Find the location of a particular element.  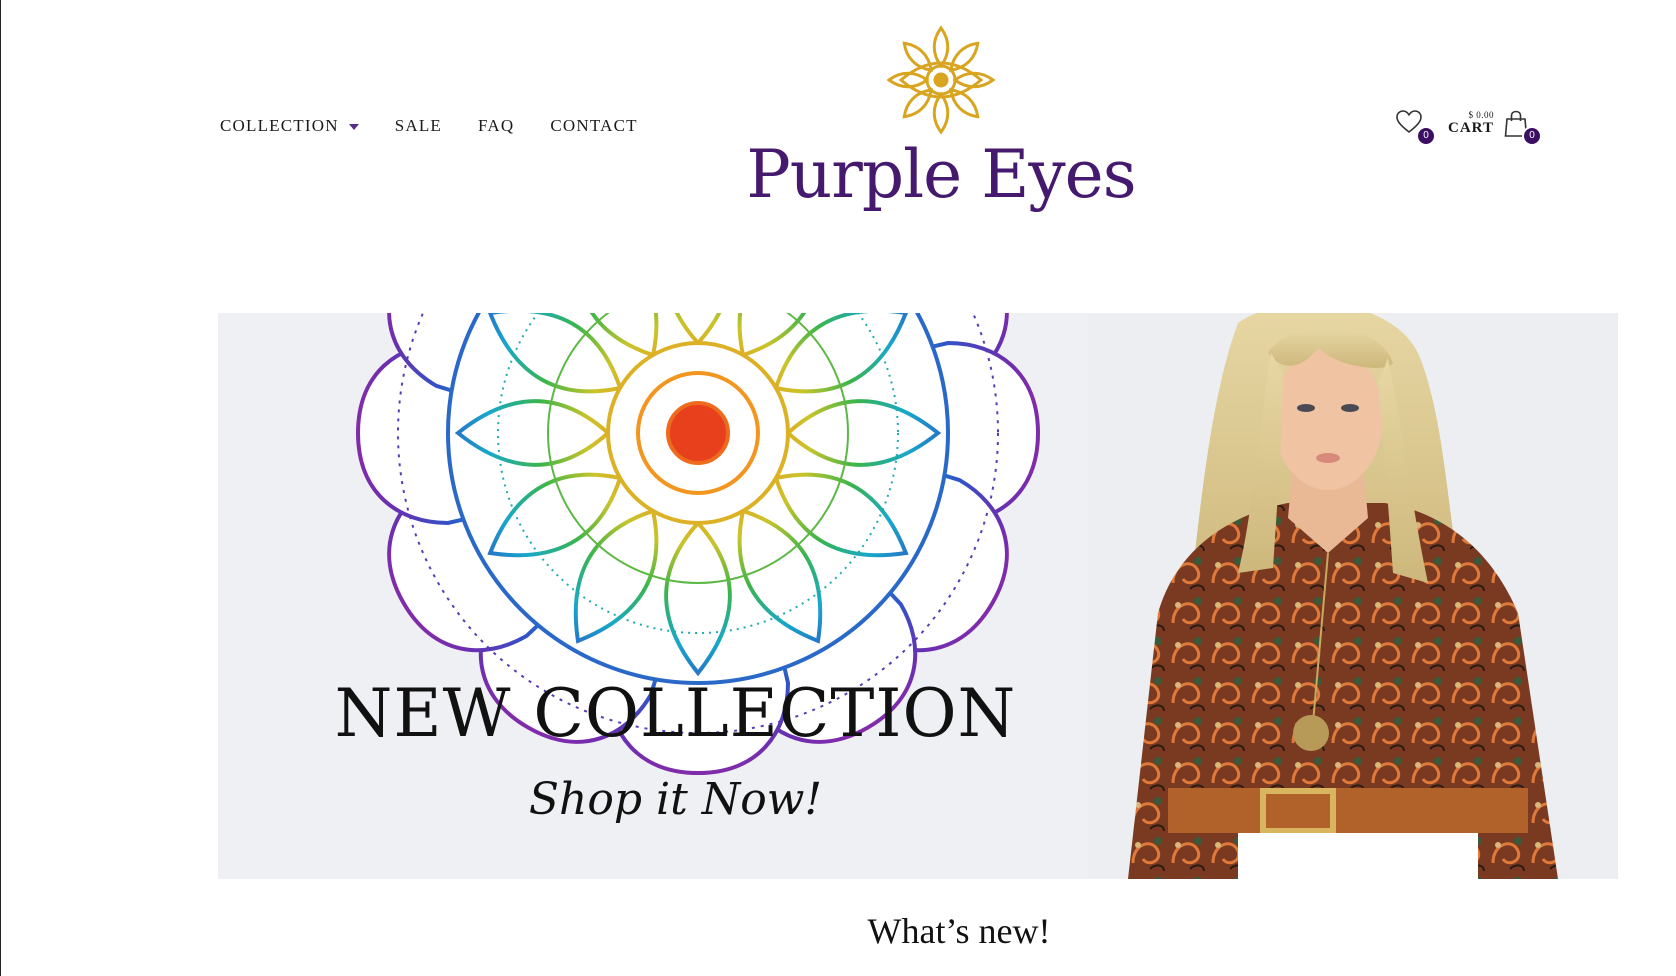

wishlist-button: 0 is located at coordinates (1415, 127).